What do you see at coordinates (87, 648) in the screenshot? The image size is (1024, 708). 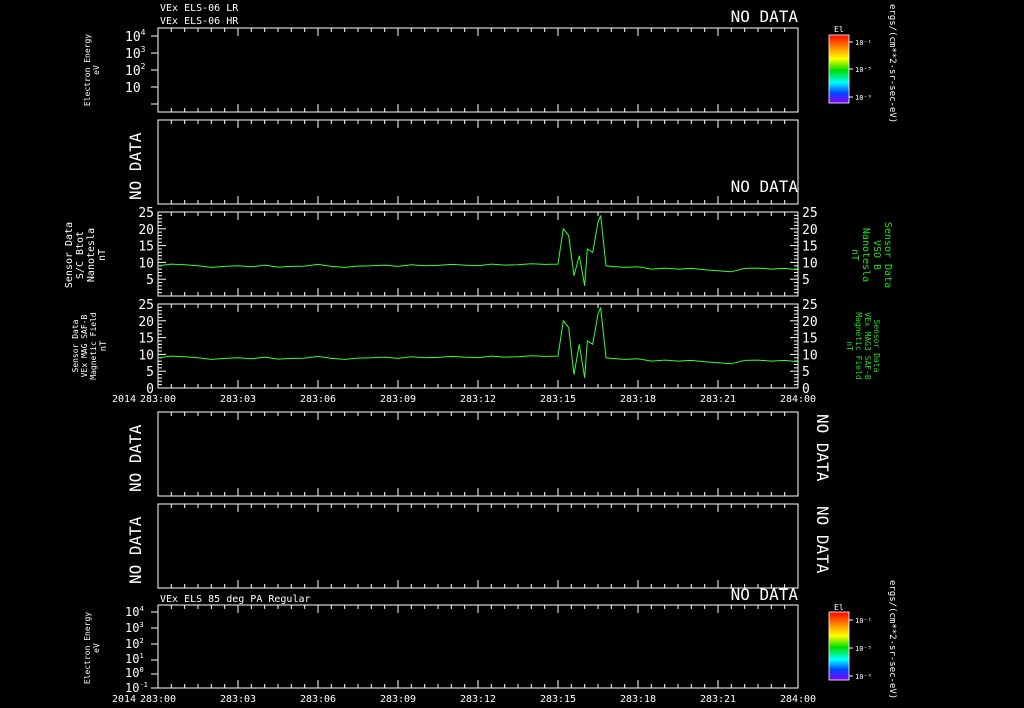 I see `panel-7-ylabel-line-1: Electron Energy` at bounding box center [87, 648].